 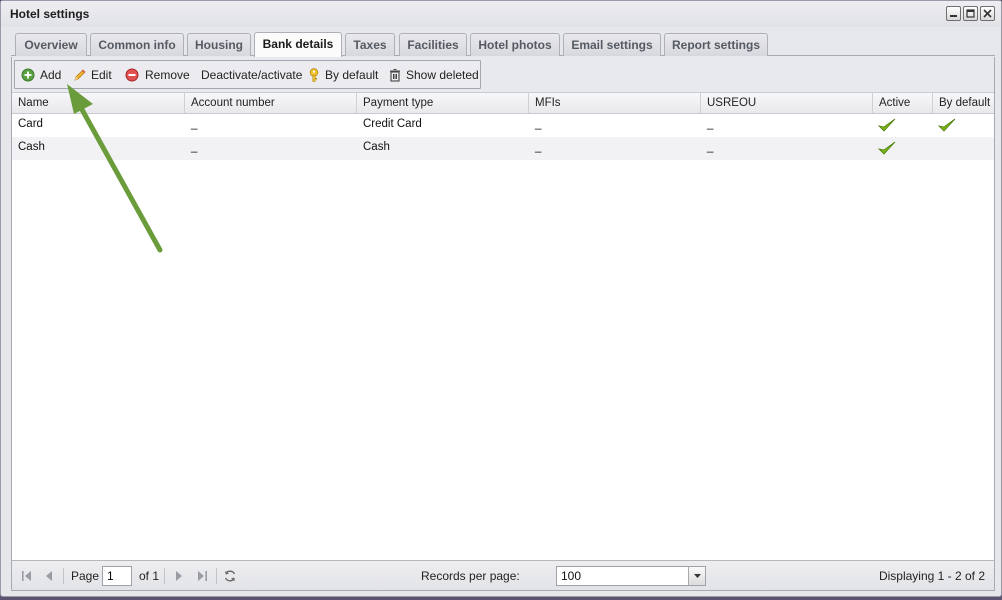 I want to click on tab-hotel-photos: Hotel photos, so click(x=515, y=44).